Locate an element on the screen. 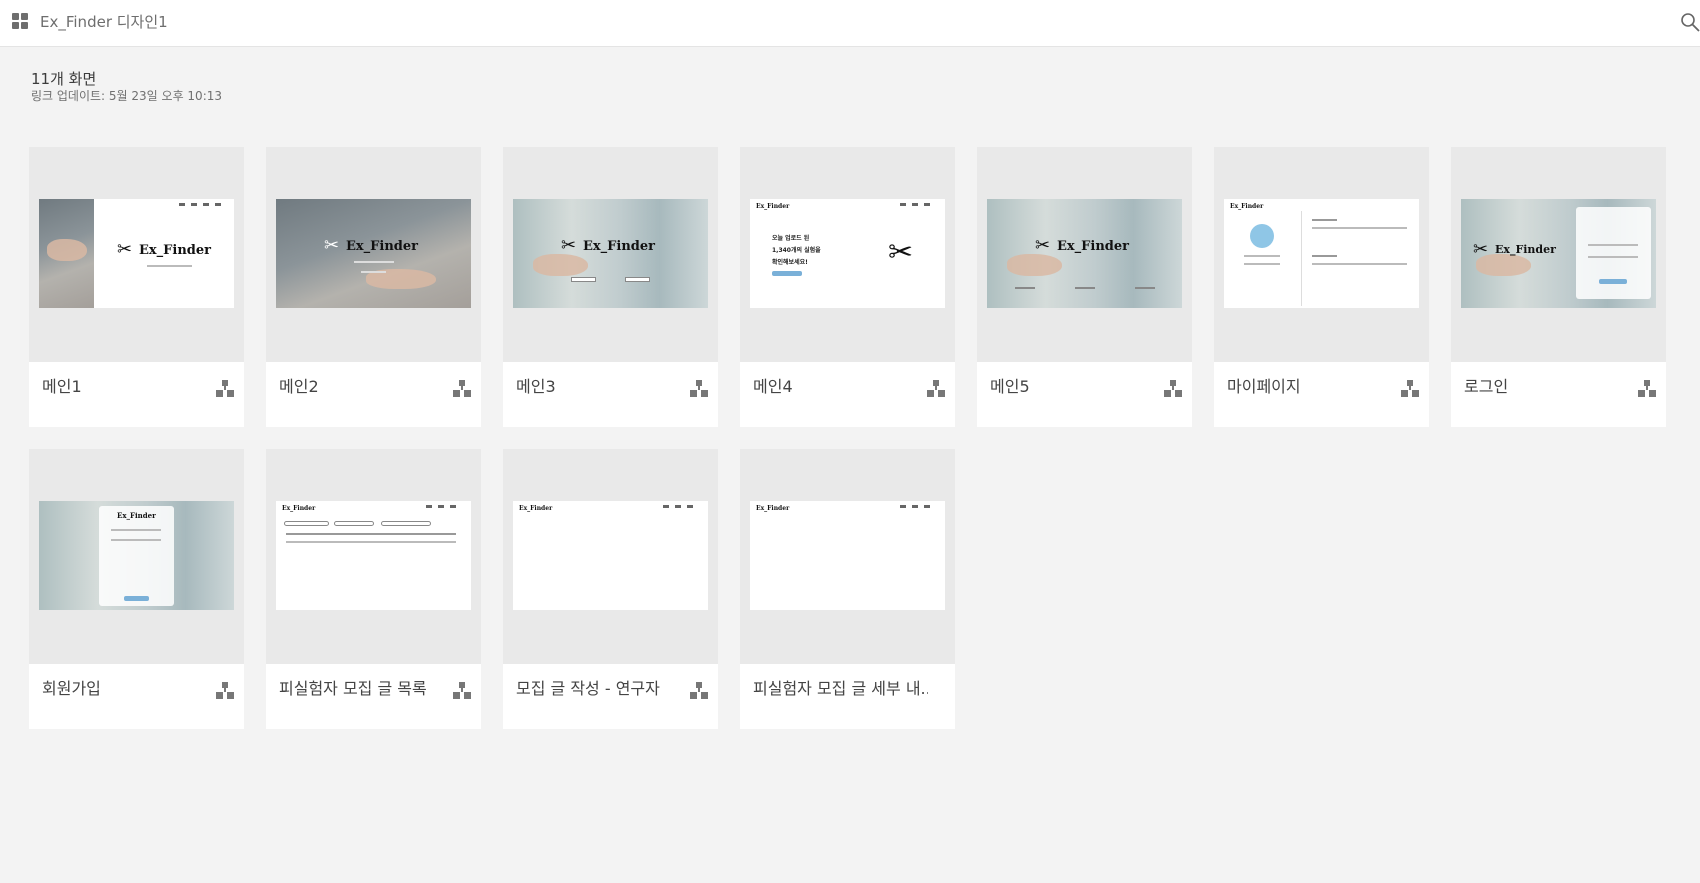 This screenshot has height=883, width=1700. screen-card: ✂ Ex_Finder 메인5 is located at coordinates (1084, 287).